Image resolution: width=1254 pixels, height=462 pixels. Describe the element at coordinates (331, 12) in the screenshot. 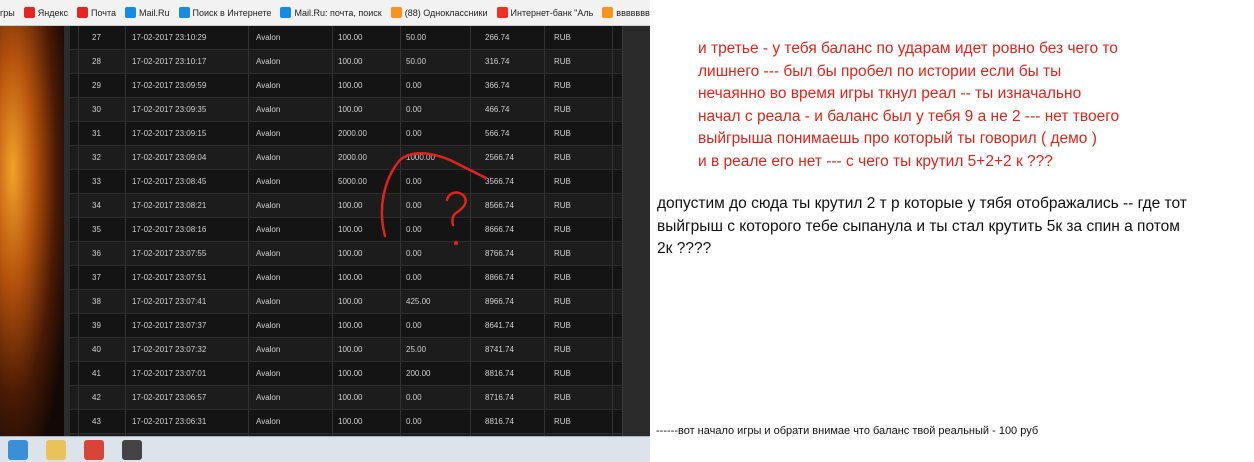

I see `bookmark-item: Mail.Ru: почта, поиск` at that location.